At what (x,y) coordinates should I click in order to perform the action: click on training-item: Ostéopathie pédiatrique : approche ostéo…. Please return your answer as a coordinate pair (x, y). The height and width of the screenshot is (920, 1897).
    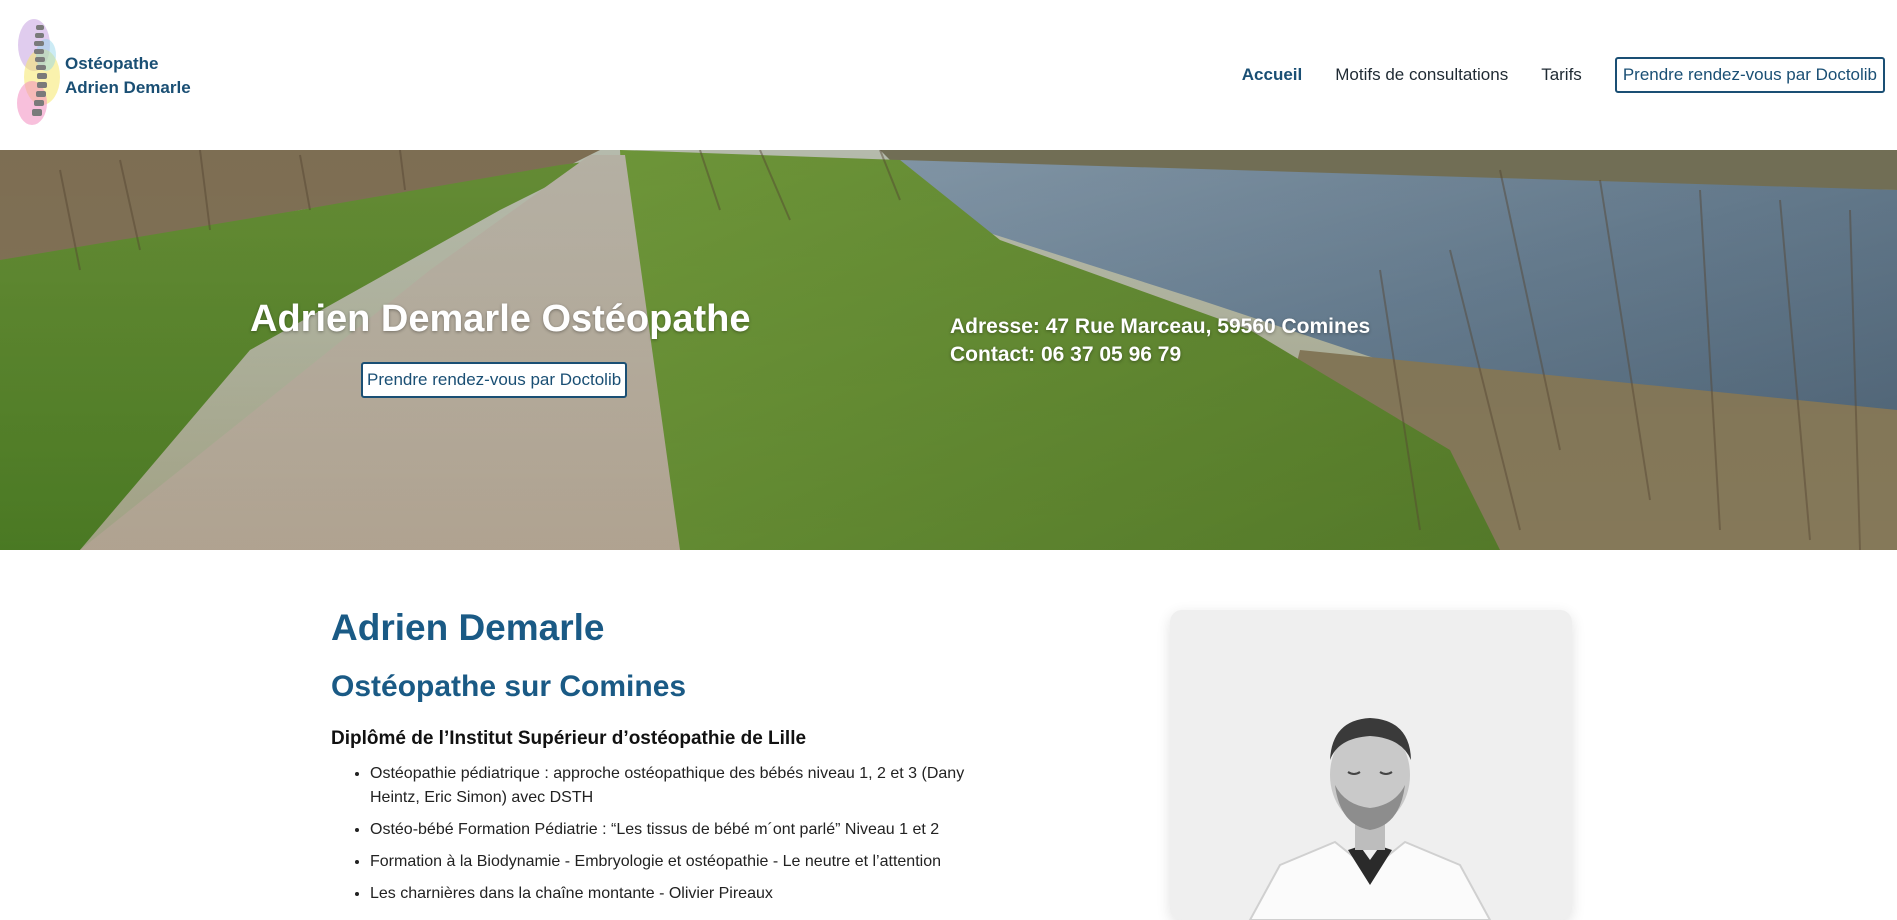
    Looking at the image, I should click on (690, 786).